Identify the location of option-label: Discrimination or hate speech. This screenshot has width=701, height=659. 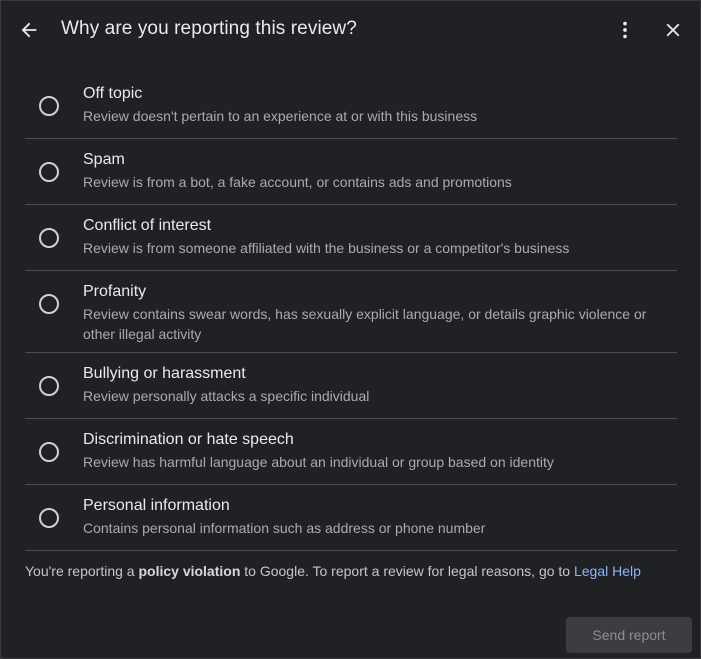
(188, 439).